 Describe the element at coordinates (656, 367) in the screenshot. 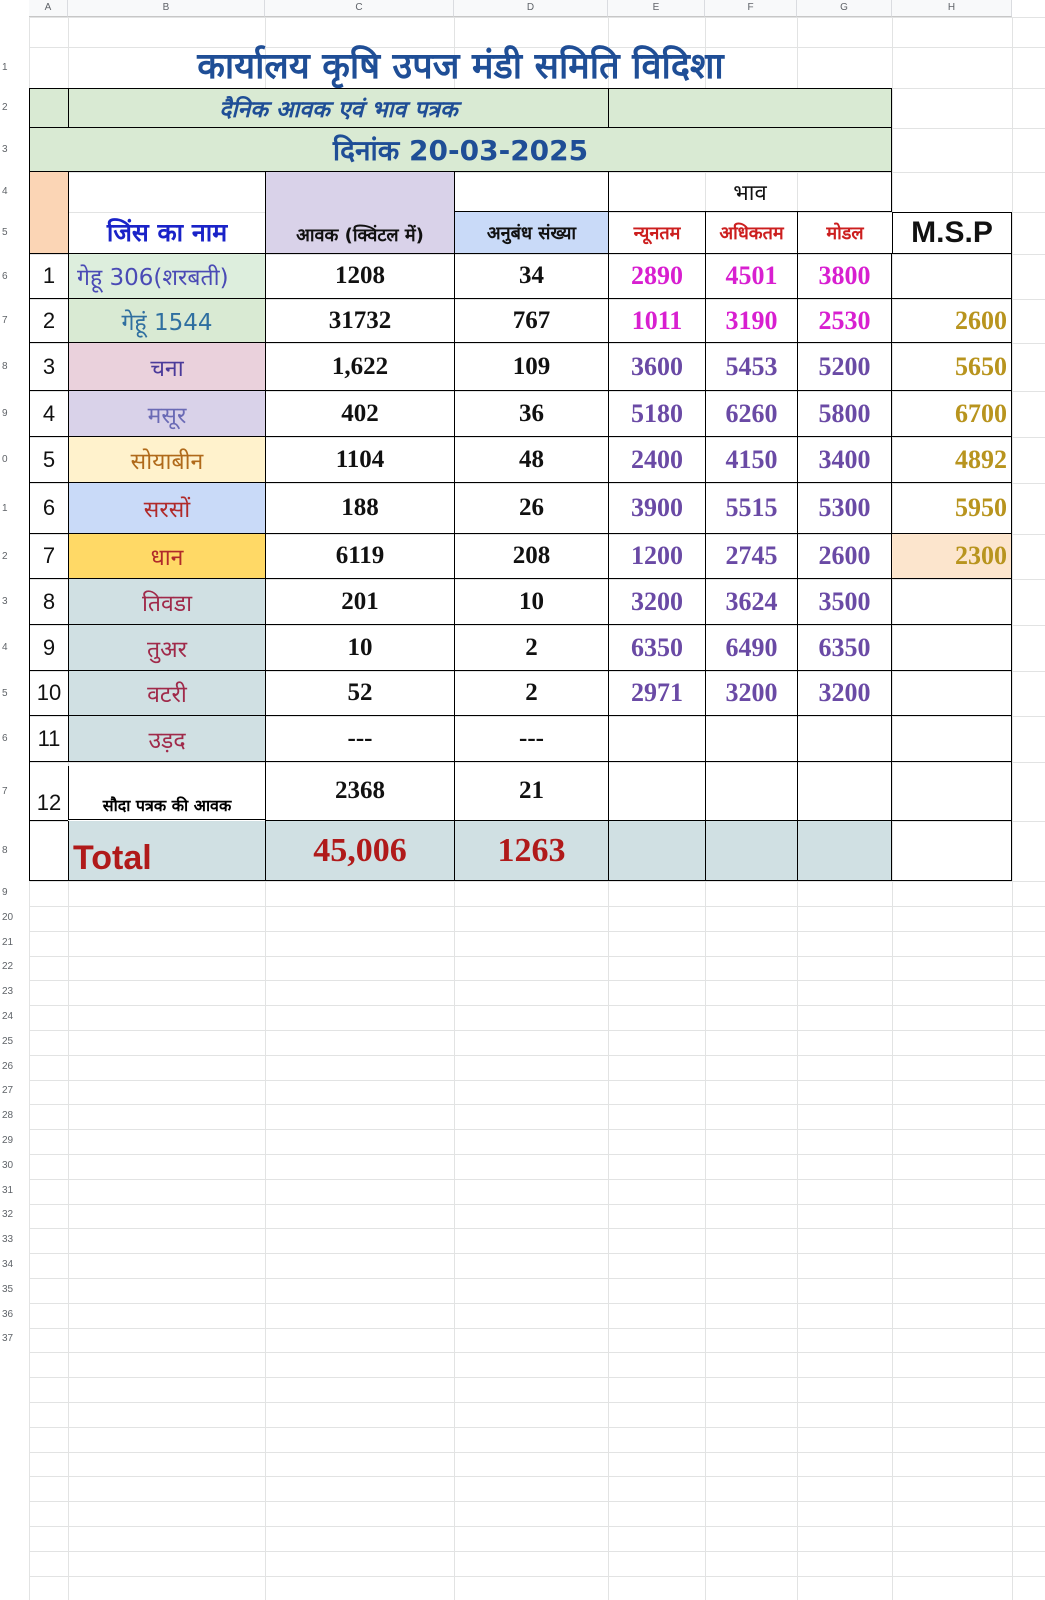

I see `min-price: 3600` at that location.